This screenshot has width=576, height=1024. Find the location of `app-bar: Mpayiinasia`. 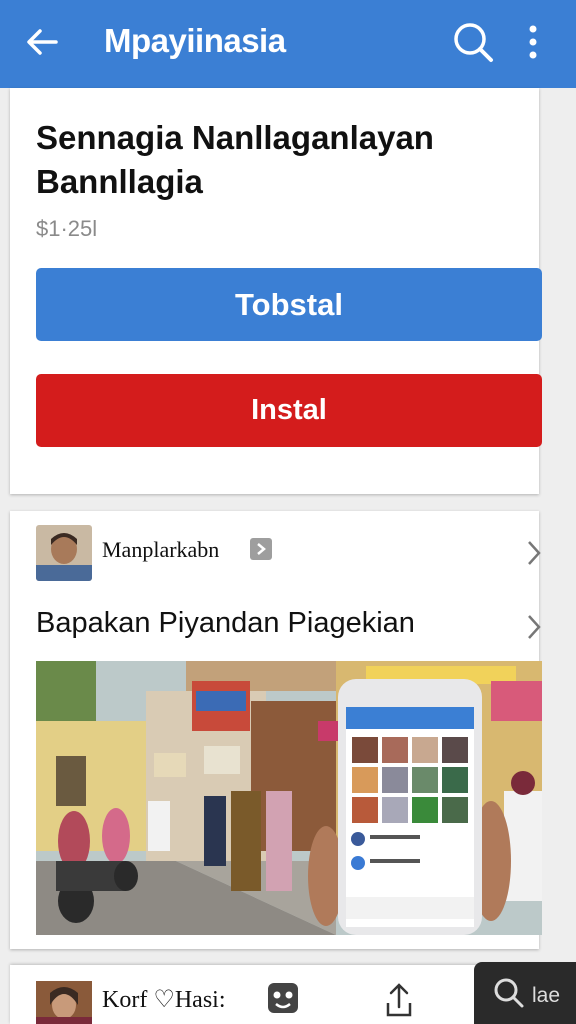

app-bar: Mpayiinasia is located at coordinates (288, 44).